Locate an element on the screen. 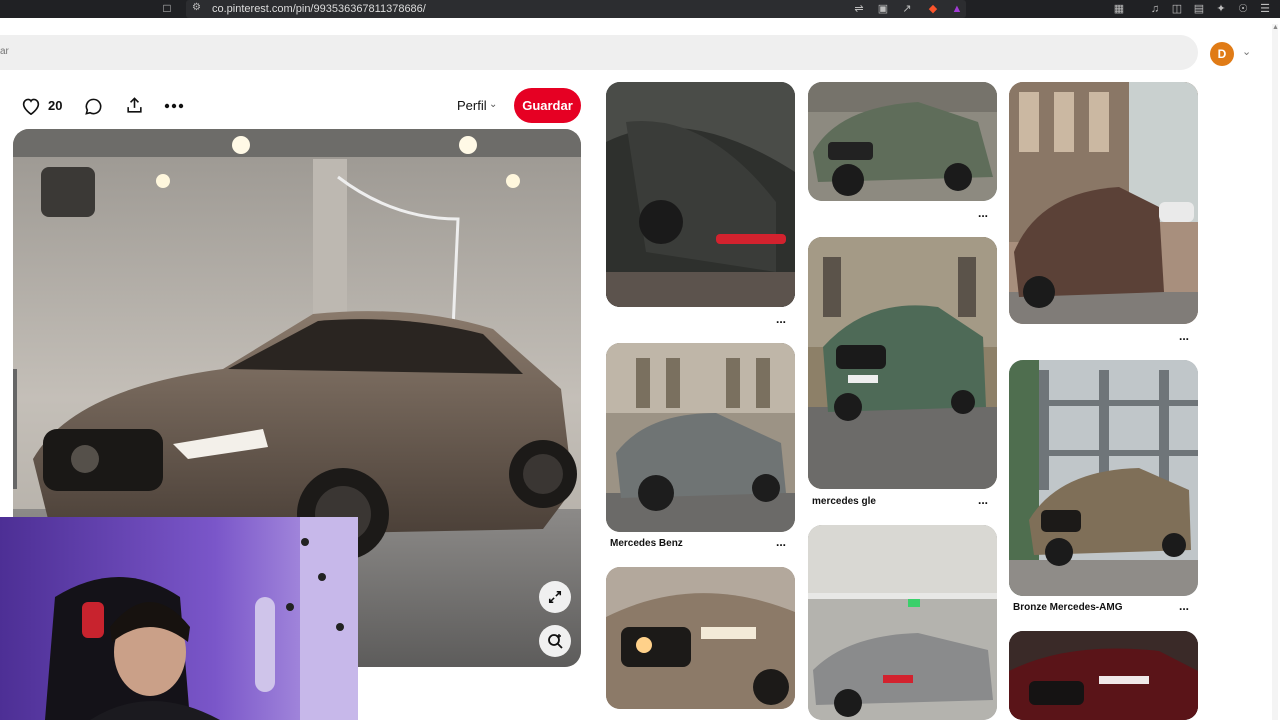 The image size is (1280, 722). bookmark-icon: □ is located at coordinates (167, 8).